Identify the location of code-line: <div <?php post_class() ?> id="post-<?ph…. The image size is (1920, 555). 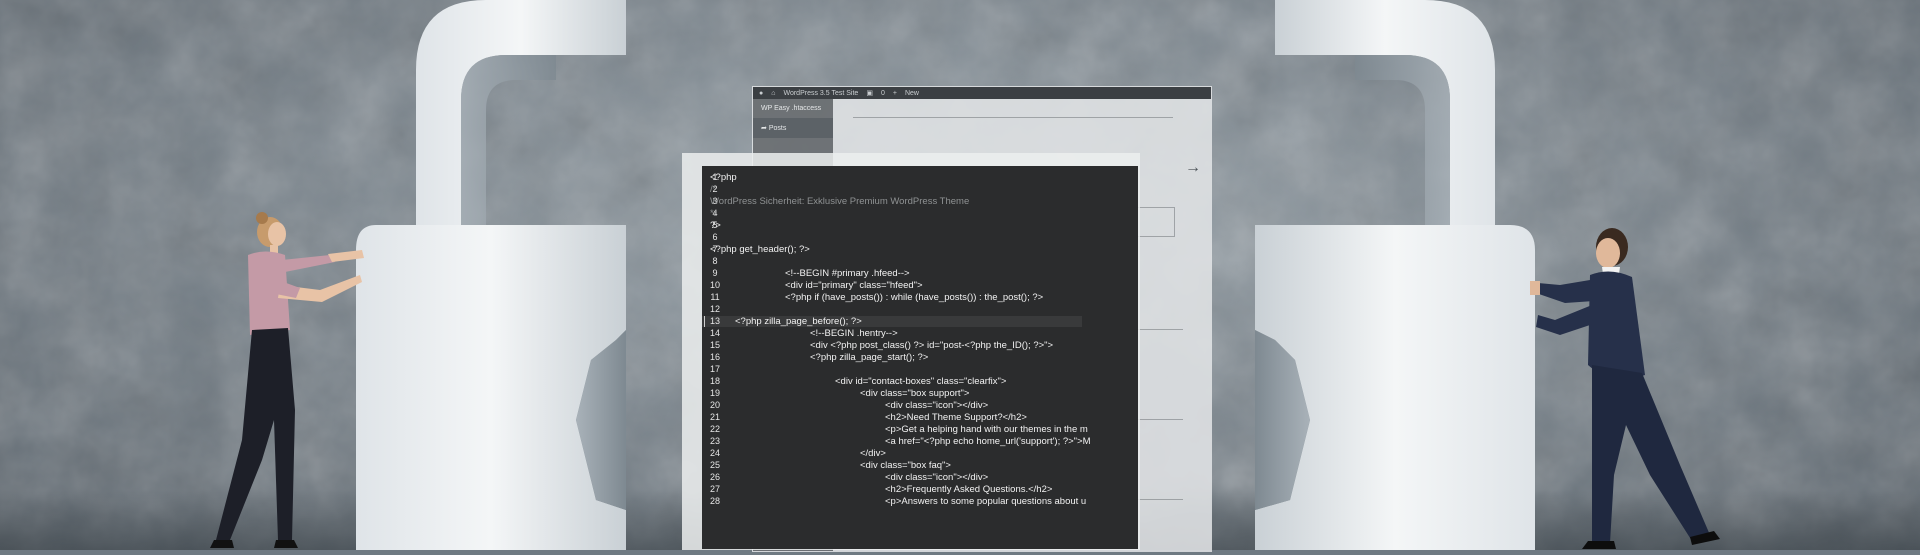
(931, 345).